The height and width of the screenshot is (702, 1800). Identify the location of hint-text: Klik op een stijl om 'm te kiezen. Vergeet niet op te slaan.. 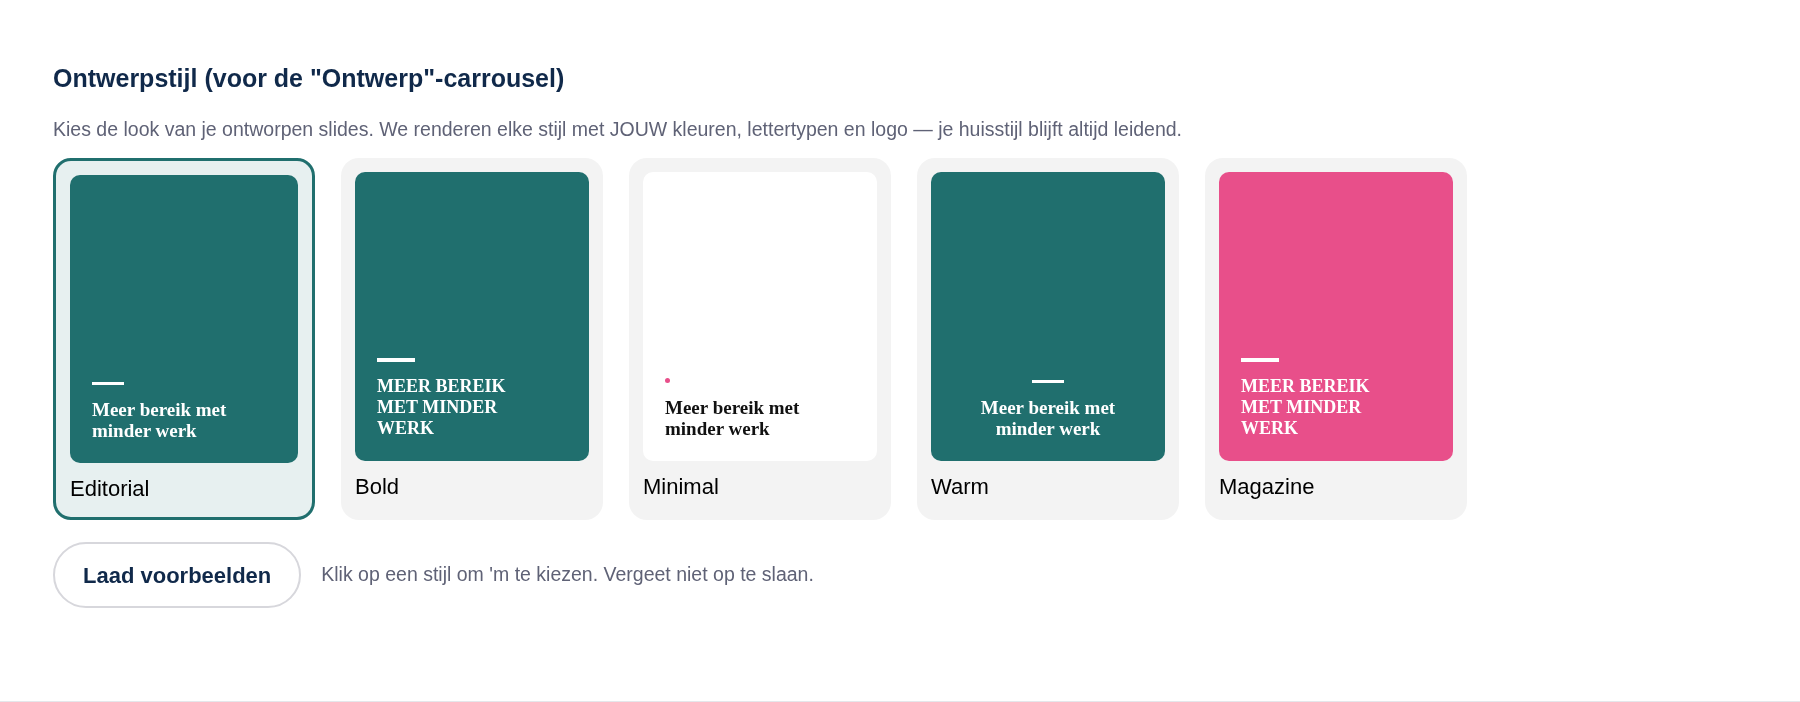
(567, 575).